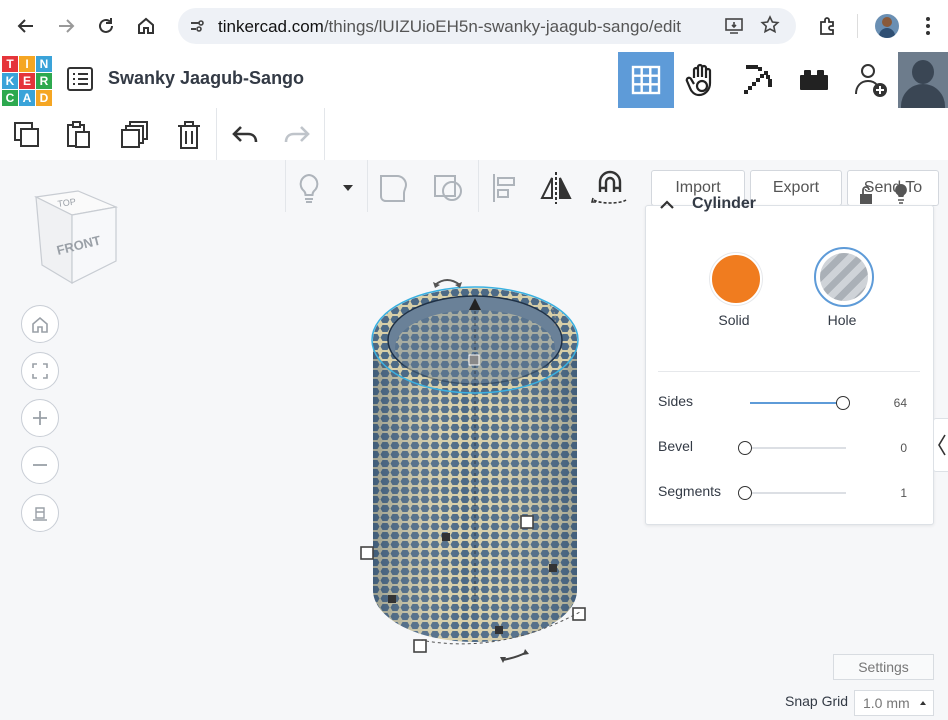 Image resolution: width=948 pixels, height=720 pixels. What do you see at coordinates (40, 324) in the screenshot?
I see `home-view-icon` at bounding box center [40, 324].